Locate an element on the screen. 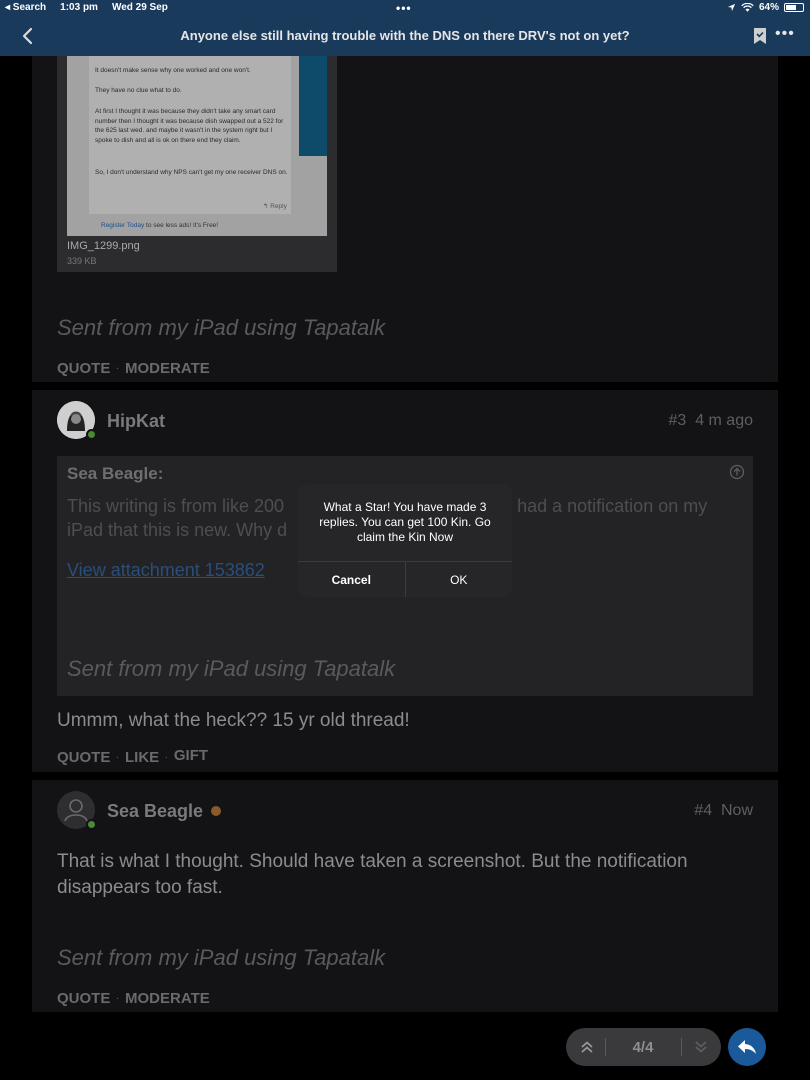  post-number: #3 is located at coordinates (677, 420).